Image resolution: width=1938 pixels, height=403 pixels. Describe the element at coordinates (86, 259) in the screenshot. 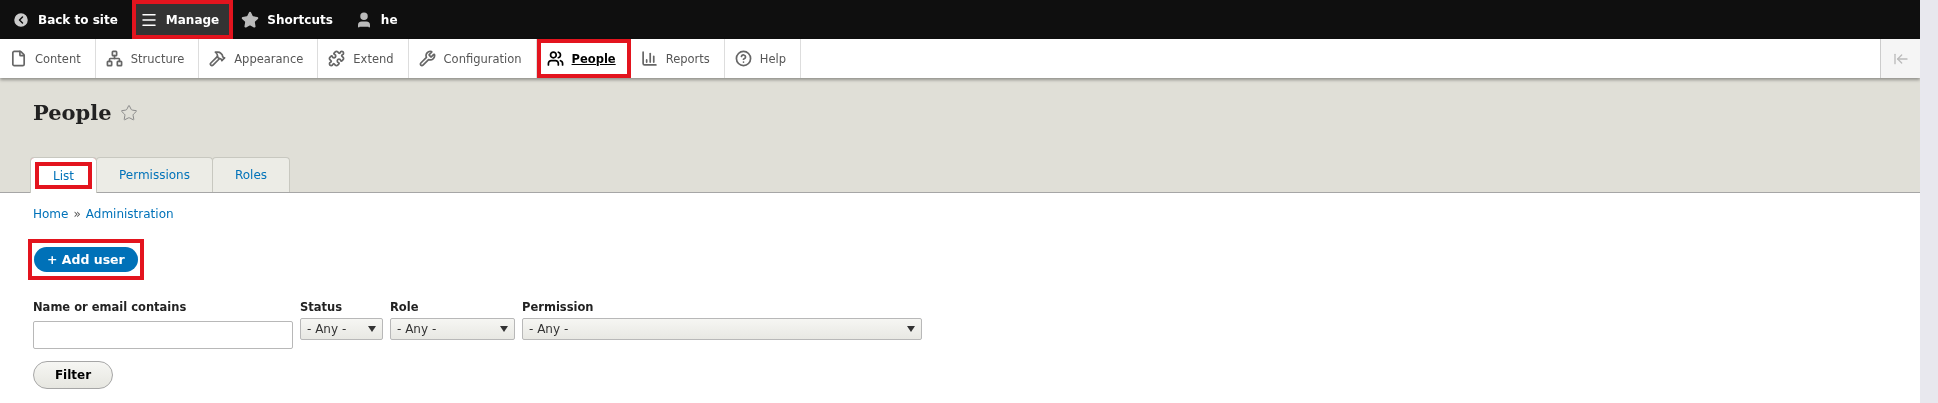

I see `add-user-button: + Add user` at that location.